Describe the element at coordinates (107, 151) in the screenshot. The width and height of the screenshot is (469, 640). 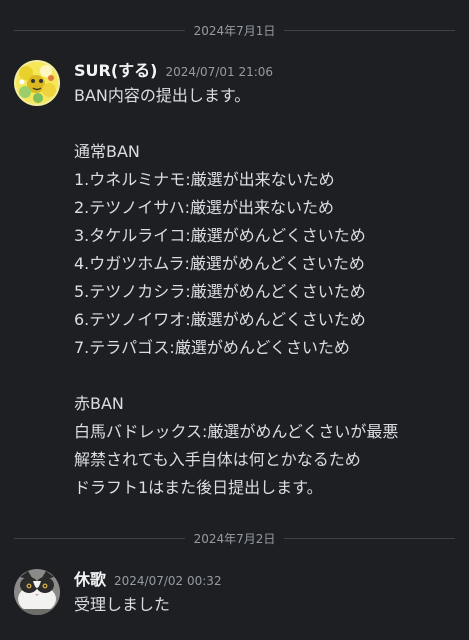
I see `message-line: 通常BAN` at that location.